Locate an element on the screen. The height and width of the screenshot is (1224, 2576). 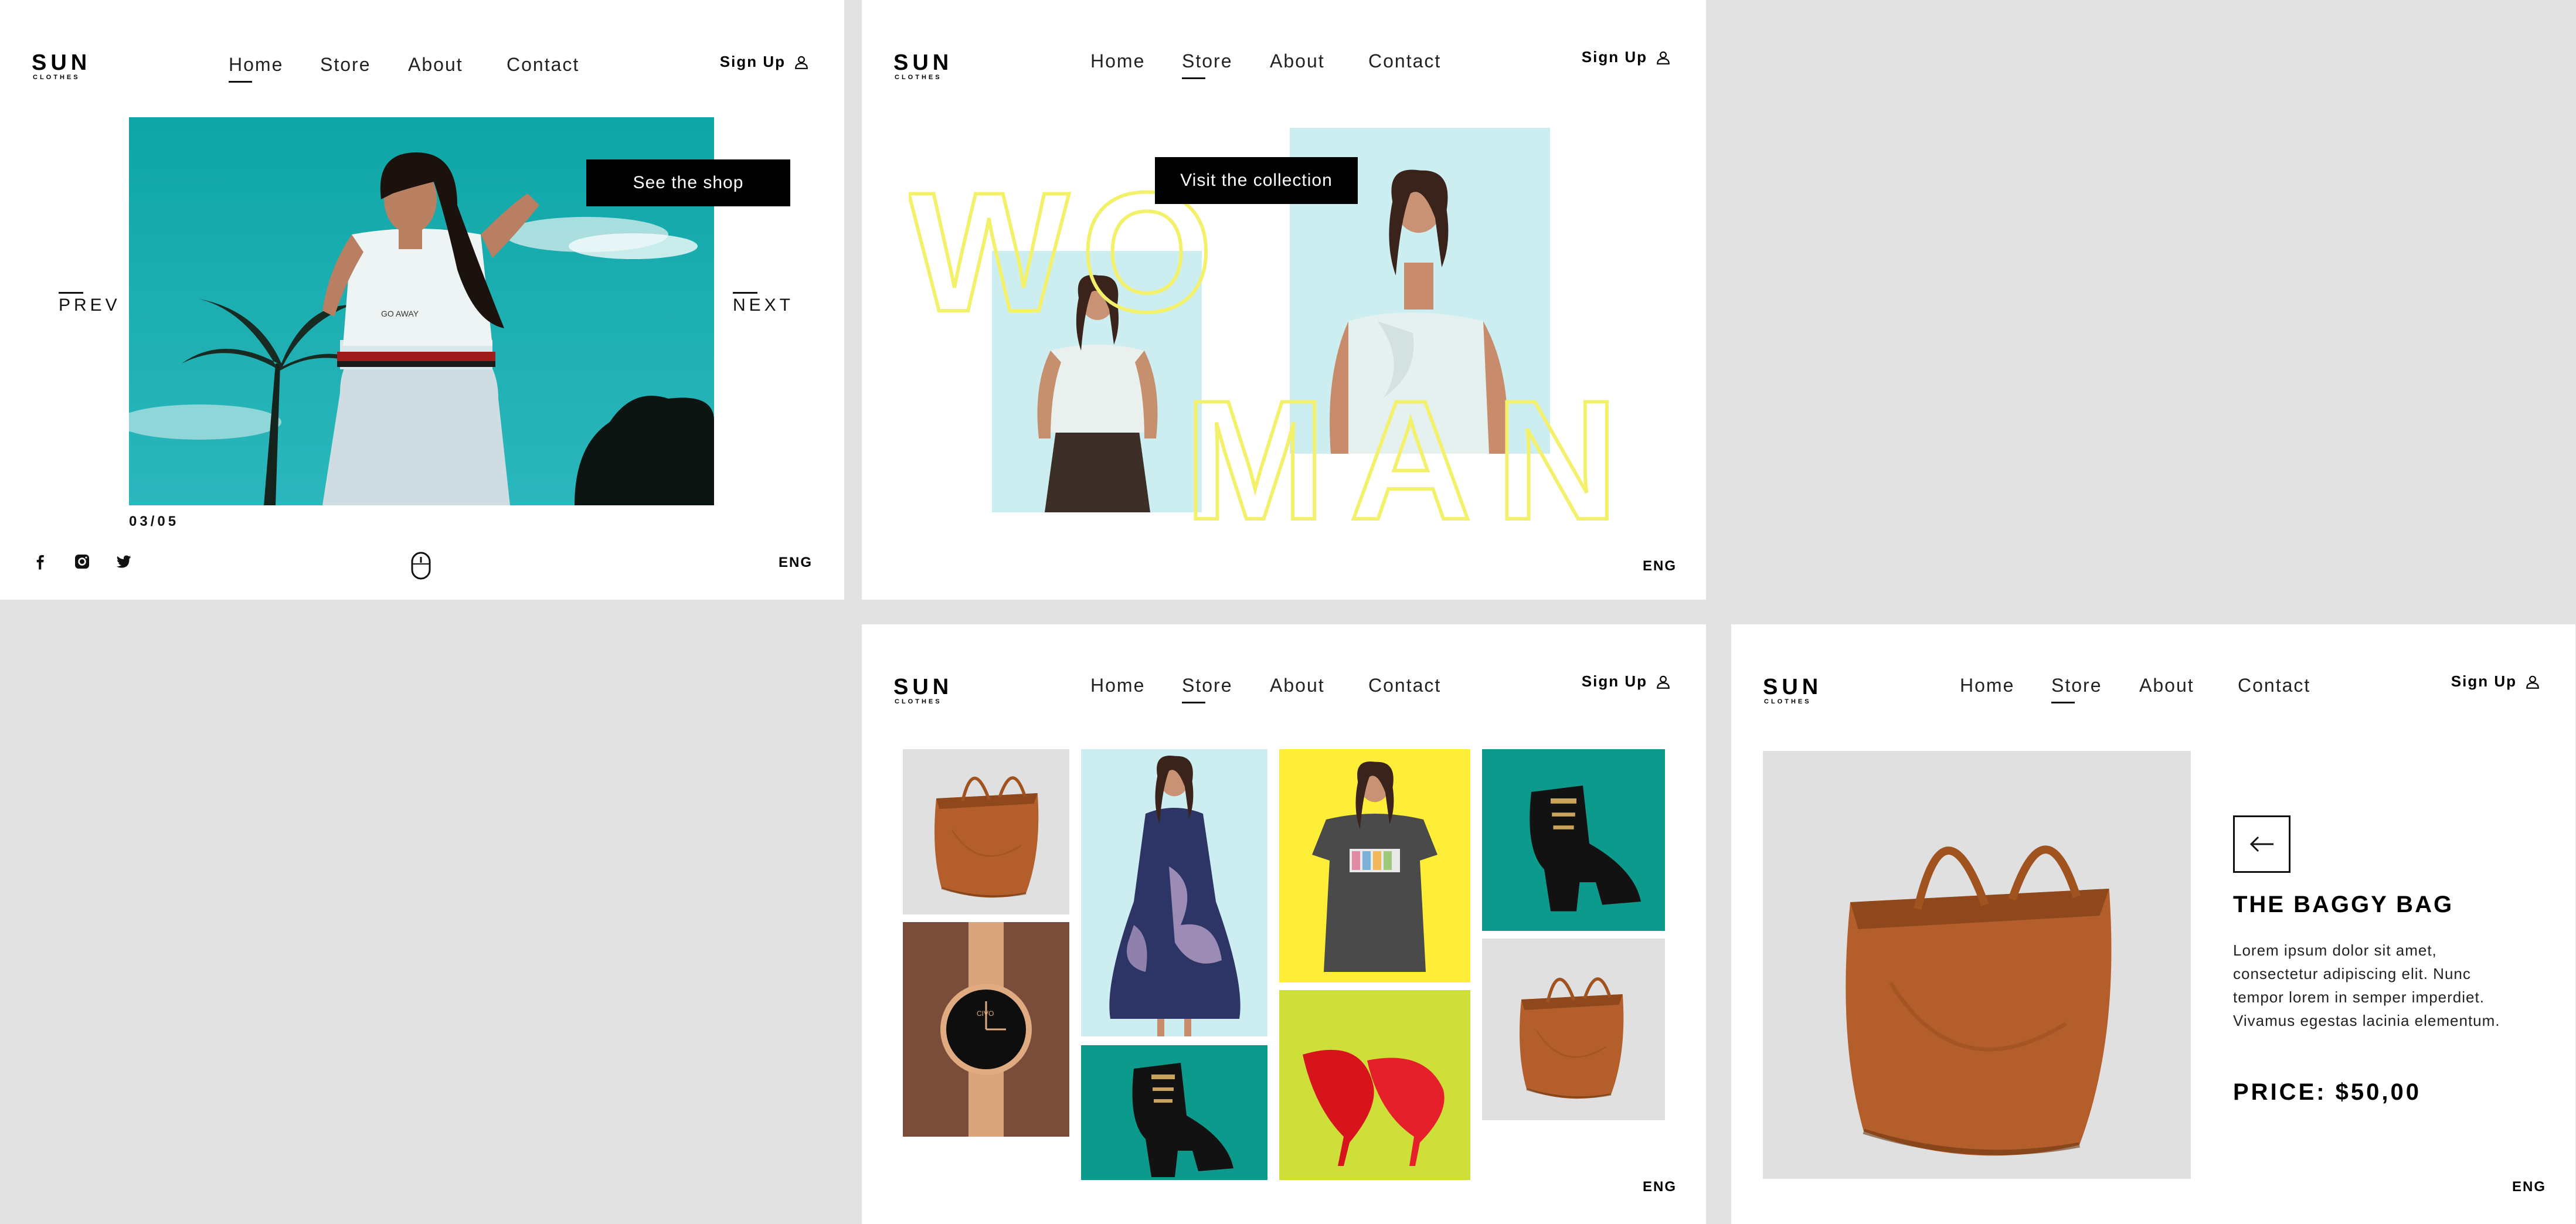
product-image is located at coordinates (1977, 965).